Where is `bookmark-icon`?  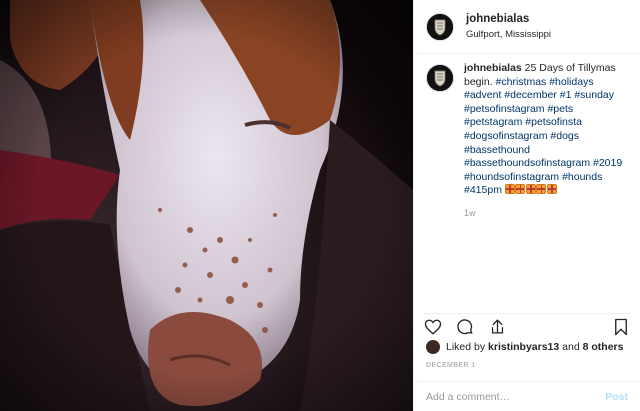 bookmark-icon is located at coordinates (621, 326).